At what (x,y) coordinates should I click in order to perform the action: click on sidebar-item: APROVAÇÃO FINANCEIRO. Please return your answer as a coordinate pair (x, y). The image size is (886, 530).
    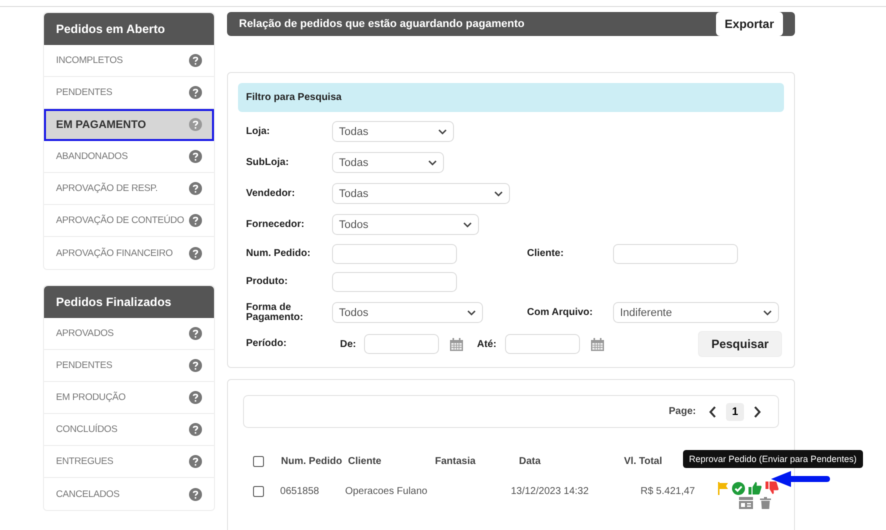
    Looking at the image, I should click on (129, 253).